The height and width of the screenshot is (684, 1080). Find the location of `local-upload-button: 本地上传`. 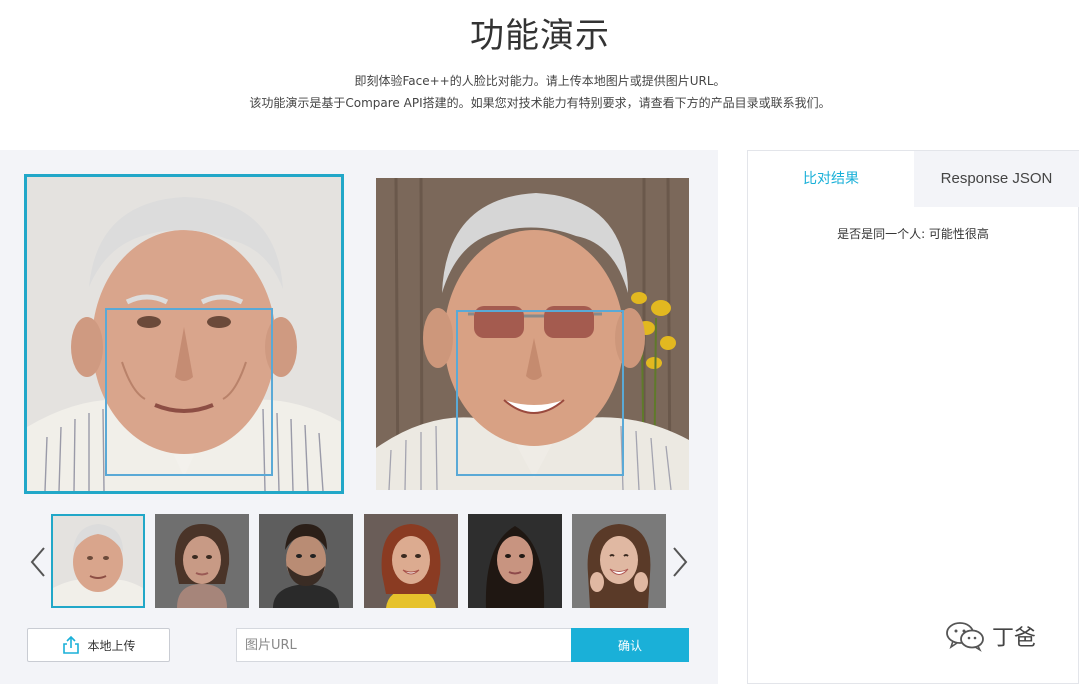

local-upload-button: 本地上传 is located at coordinates (98, 645).